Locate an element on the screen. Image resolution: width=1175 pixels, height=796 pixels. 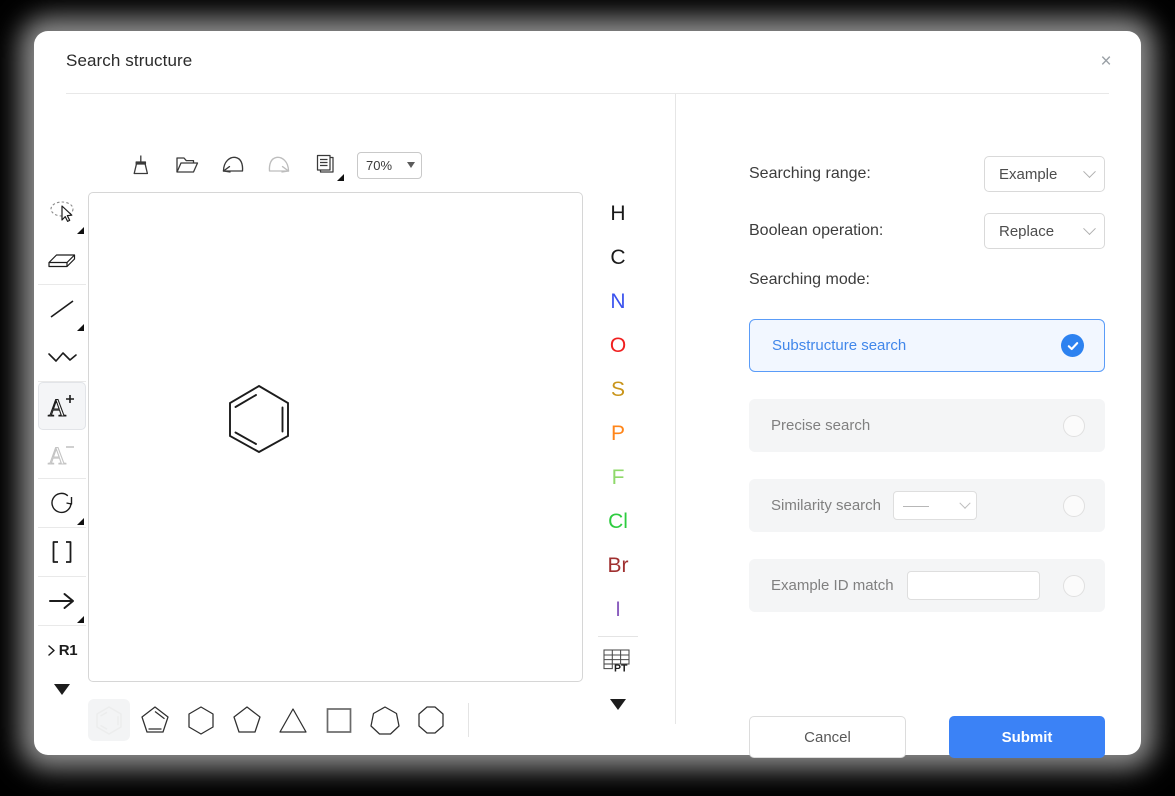
charge-plus-icon: A is located at coordinates (62, 406).